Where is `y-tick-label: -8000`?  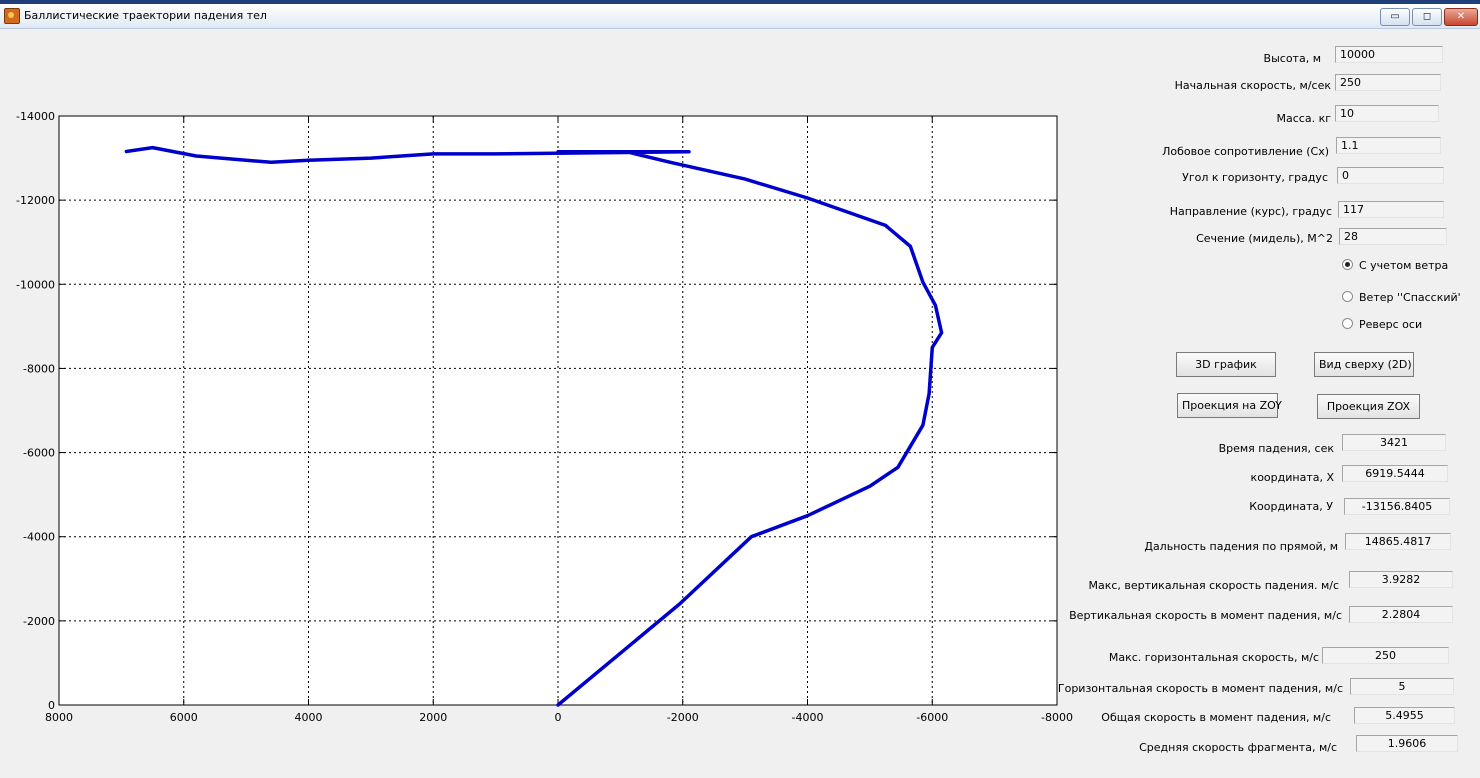 y-tick-label: -8000 is located at coordinates (39, 368).